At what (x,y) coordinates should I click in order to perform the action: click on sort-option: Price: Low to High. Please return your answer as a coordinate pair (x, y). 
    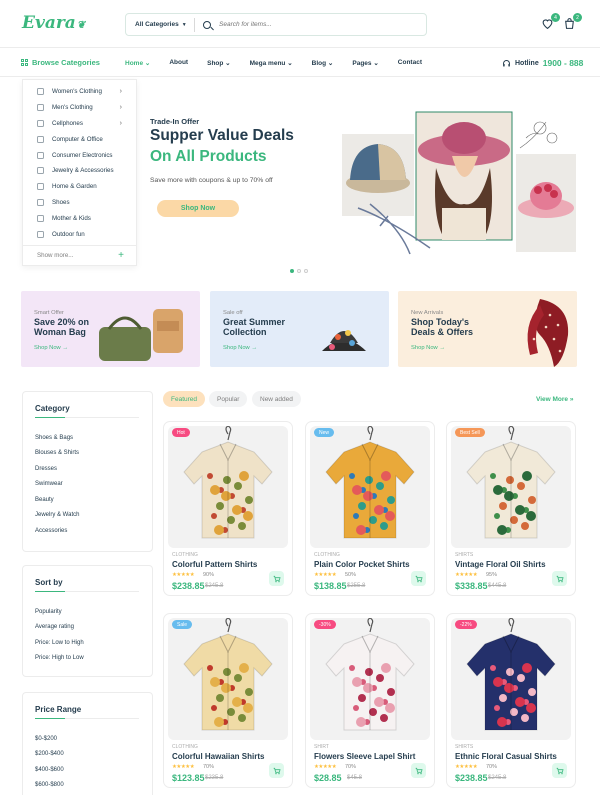
    Looking at the image, I should click on (59, 643).